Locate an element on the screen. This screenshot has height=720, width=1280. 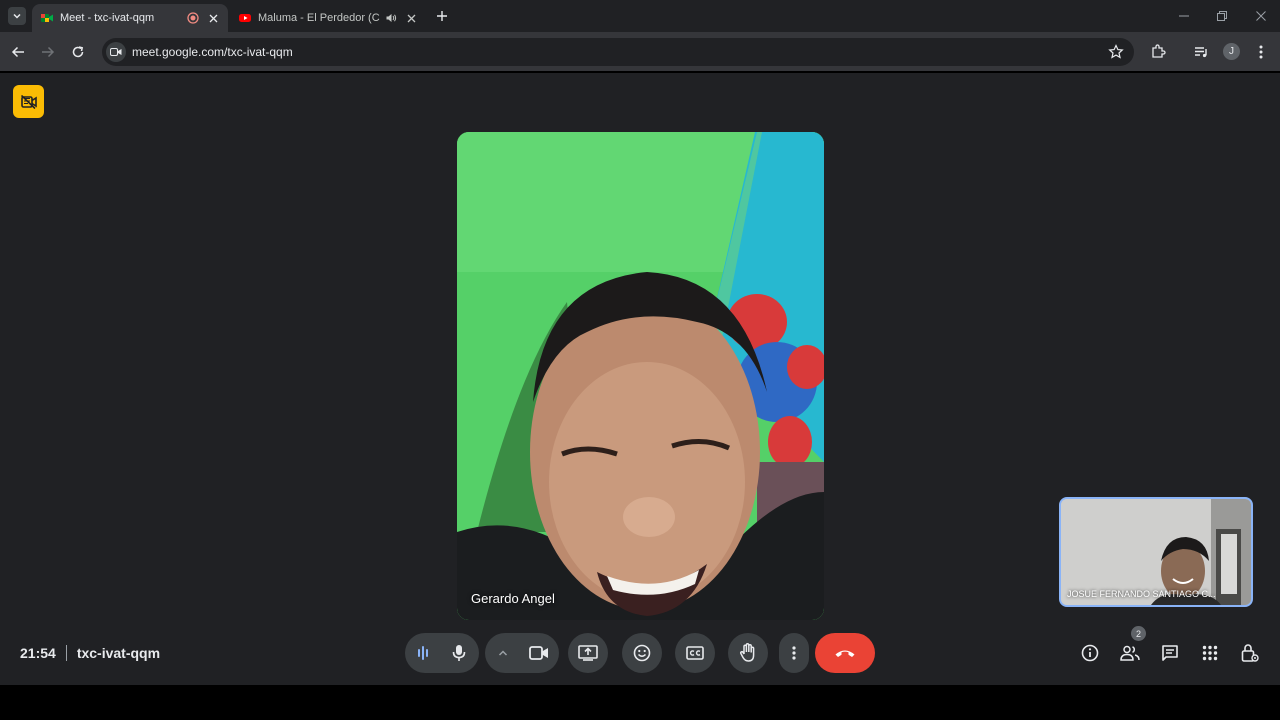
video-camera-icon is located at coordinates (116, 52).